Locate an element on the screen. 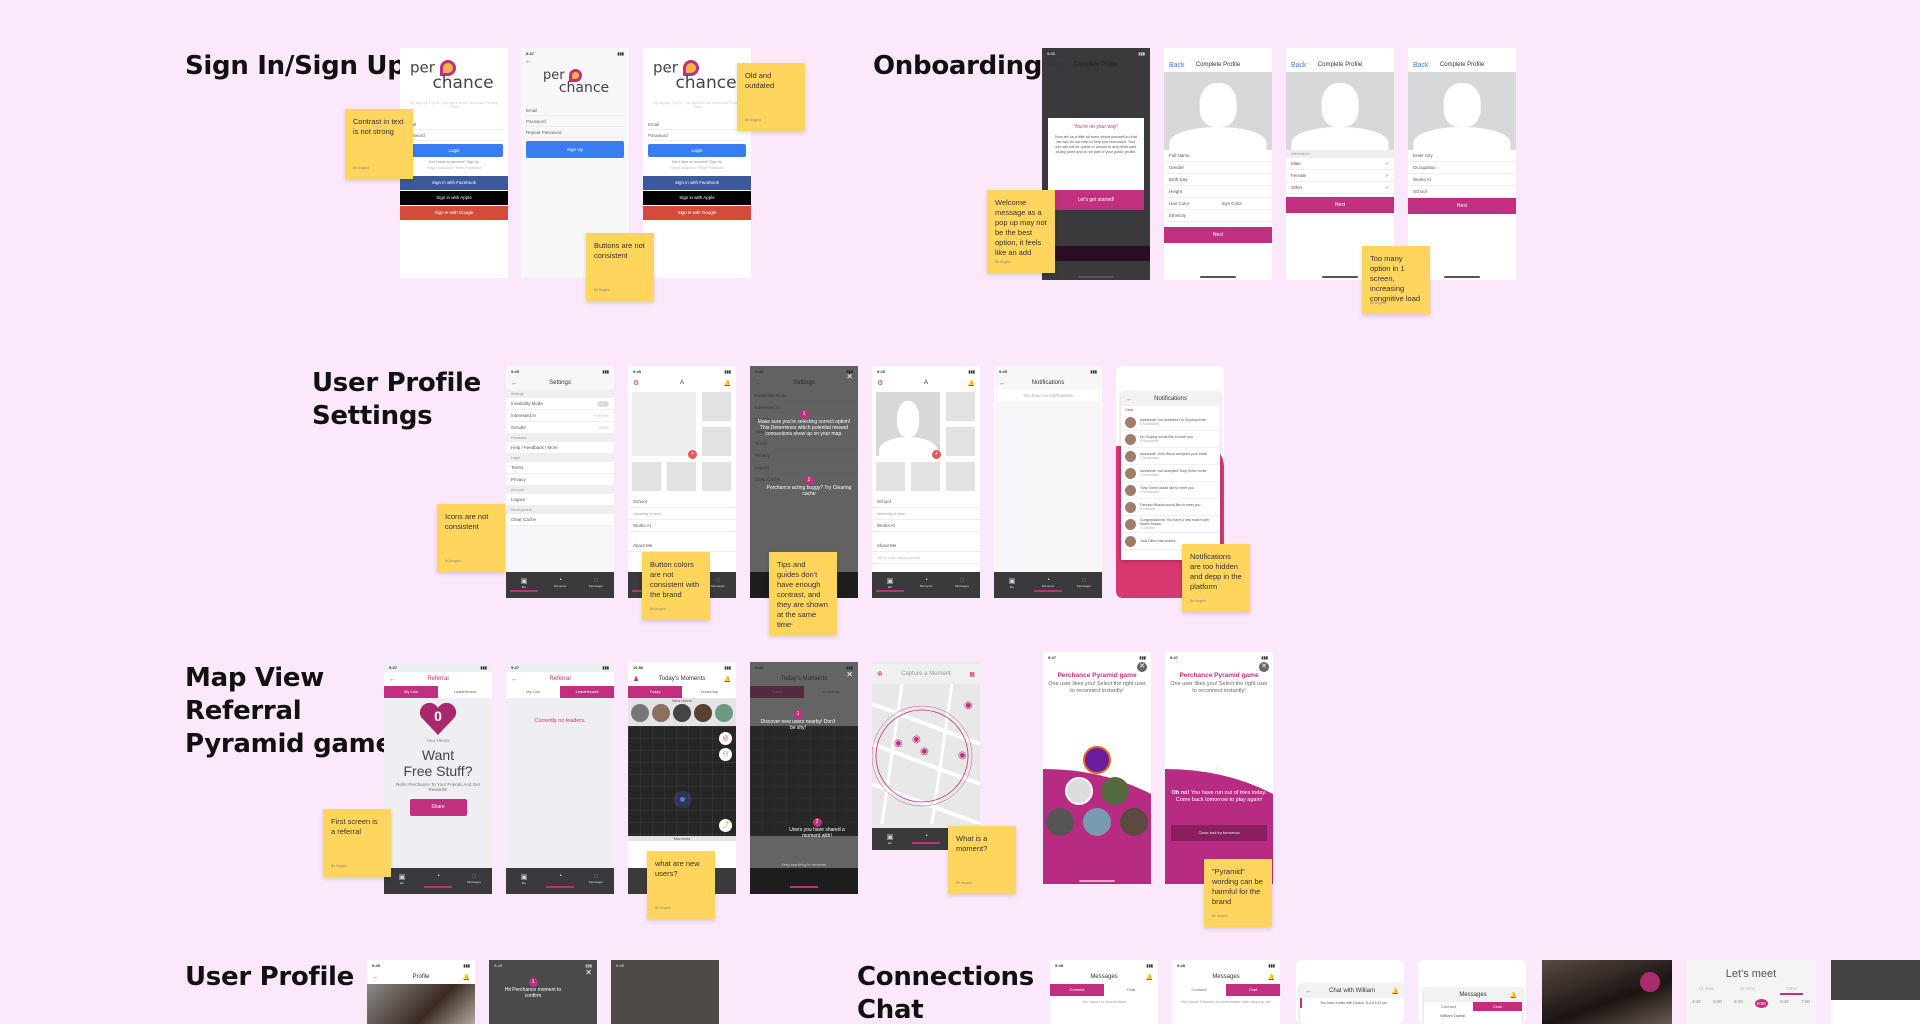 The image size is (1920, 1024). time-option: 4:30 is located at coordinates (1696, 1003).